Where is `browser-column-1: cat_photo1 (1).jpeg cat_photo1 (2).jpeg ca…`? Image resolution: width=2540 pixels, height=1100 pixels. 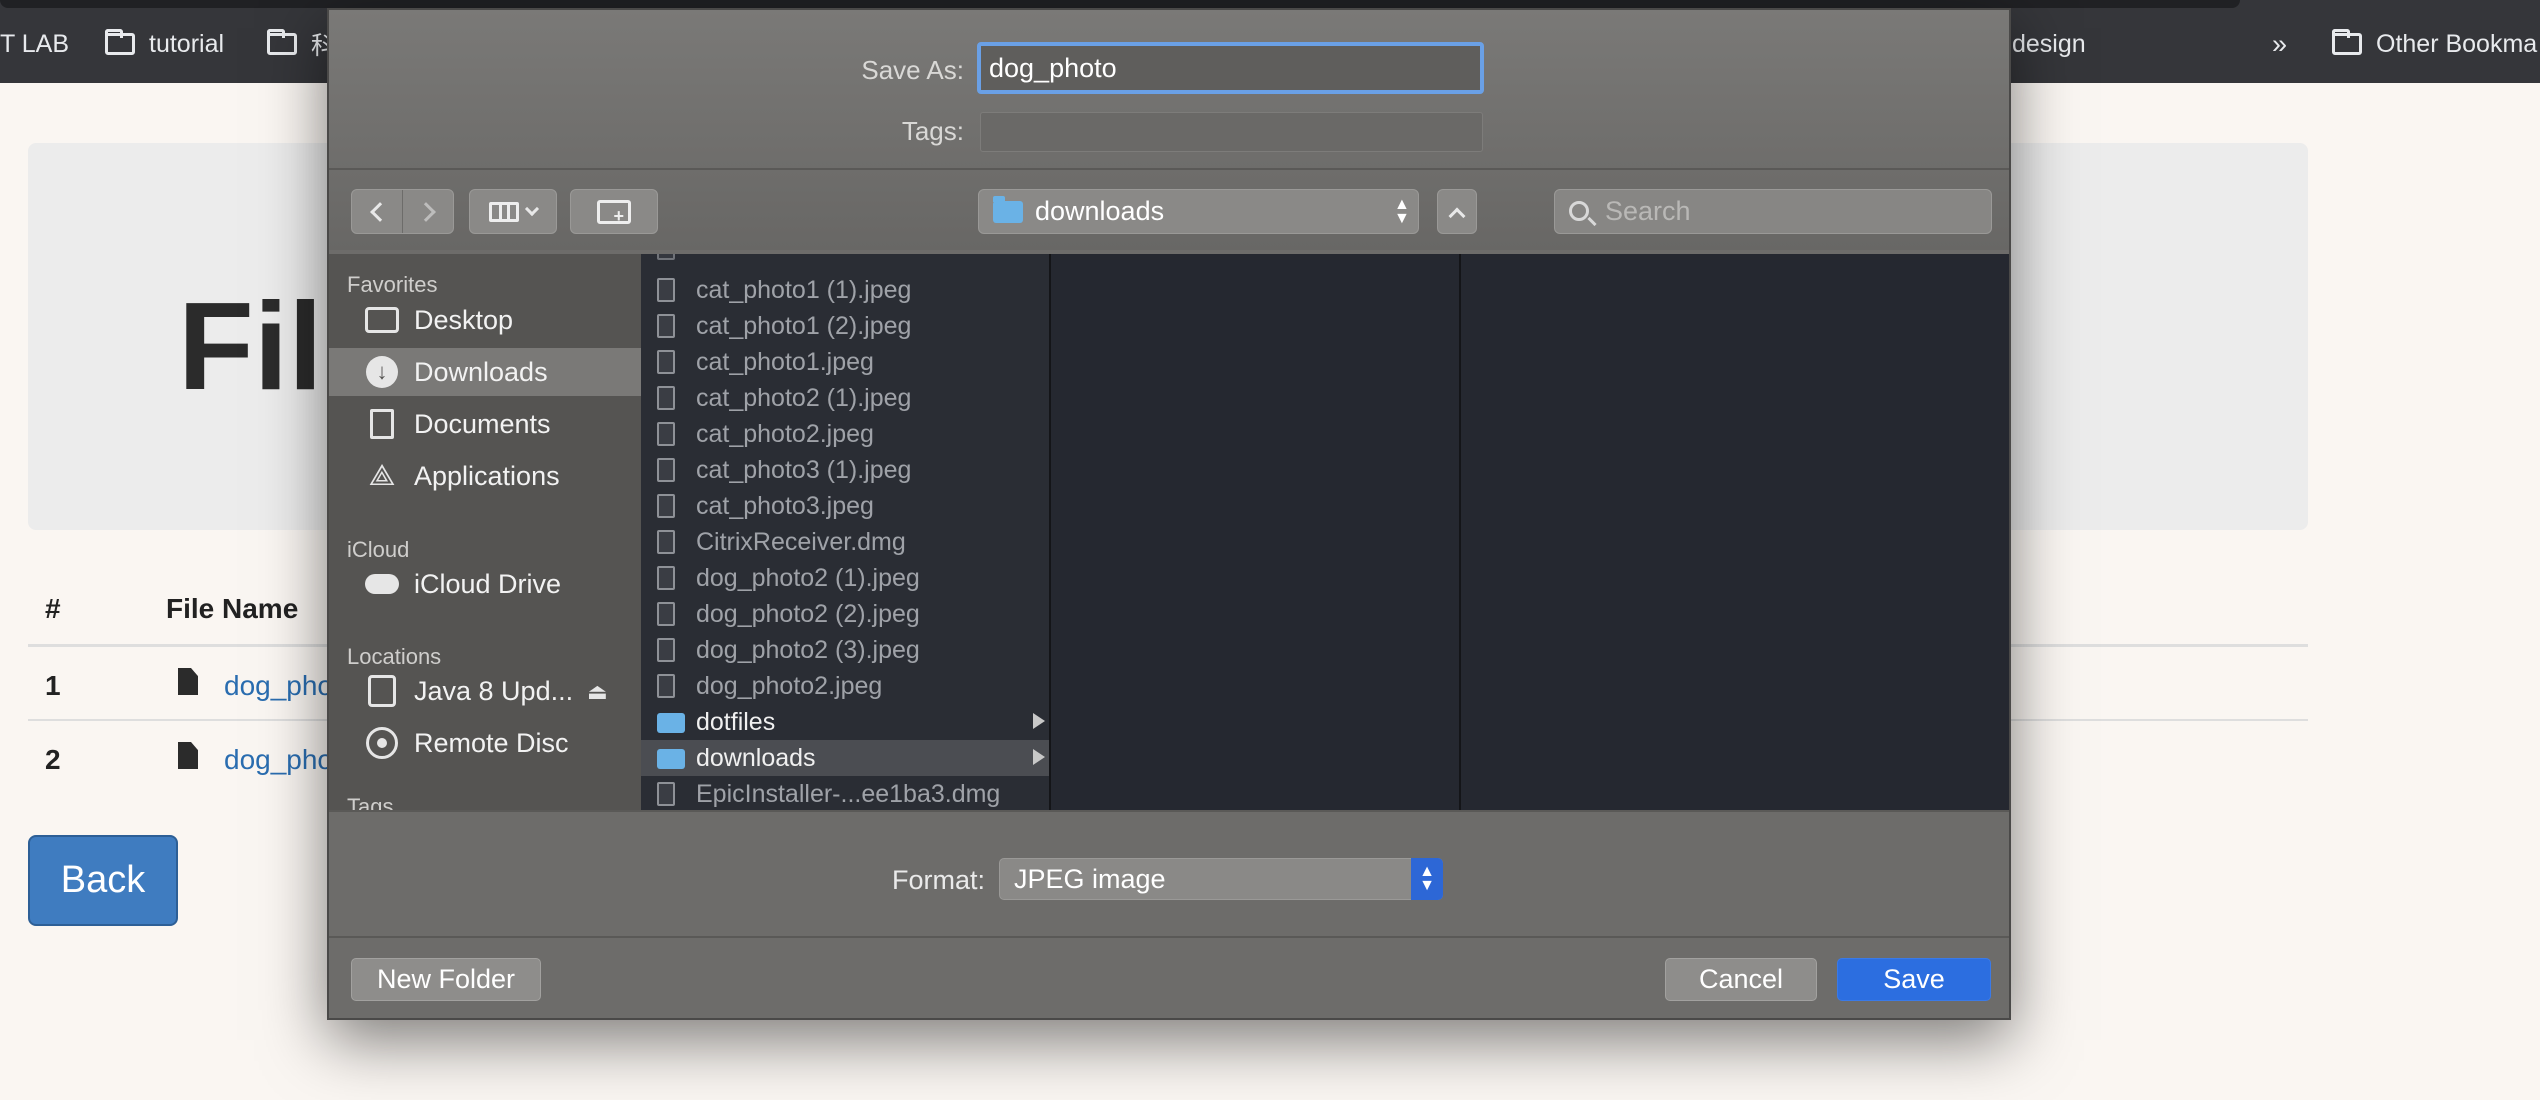 browser-column-1: cat_photo1 (1).jpeg cat_photo1 (2).jpeg ca… is located at coordinates (846, 532).